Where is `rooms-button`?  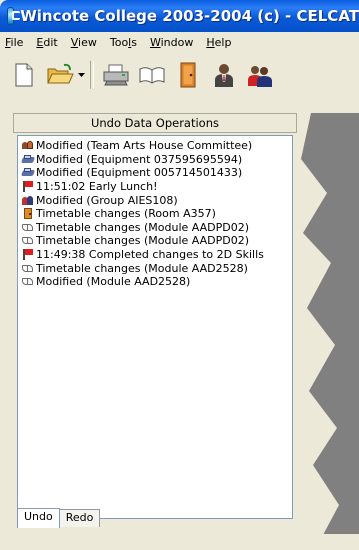
rooms-button is located at coordinates (188, 75).